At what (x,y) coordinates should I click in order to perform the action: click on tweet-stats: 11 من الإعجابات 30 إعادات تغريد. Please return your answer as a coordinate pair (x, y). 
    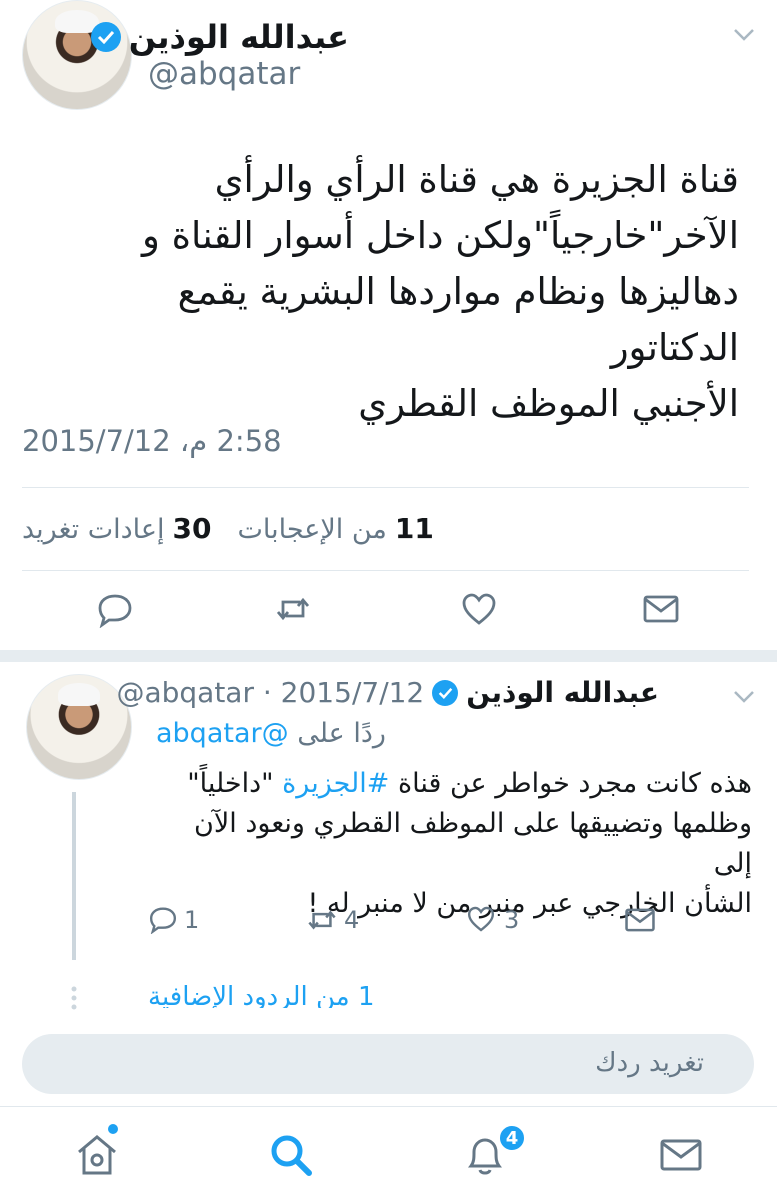
    Looking at the image, I should click on (228, 528).